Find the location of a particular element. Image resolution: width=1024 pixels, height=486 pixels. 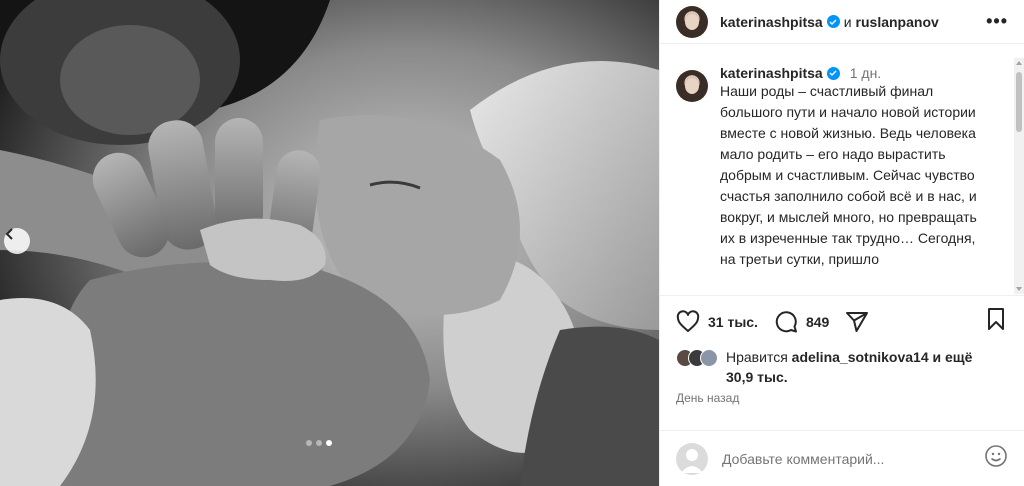

share-button is located at coordinates (857, 322).